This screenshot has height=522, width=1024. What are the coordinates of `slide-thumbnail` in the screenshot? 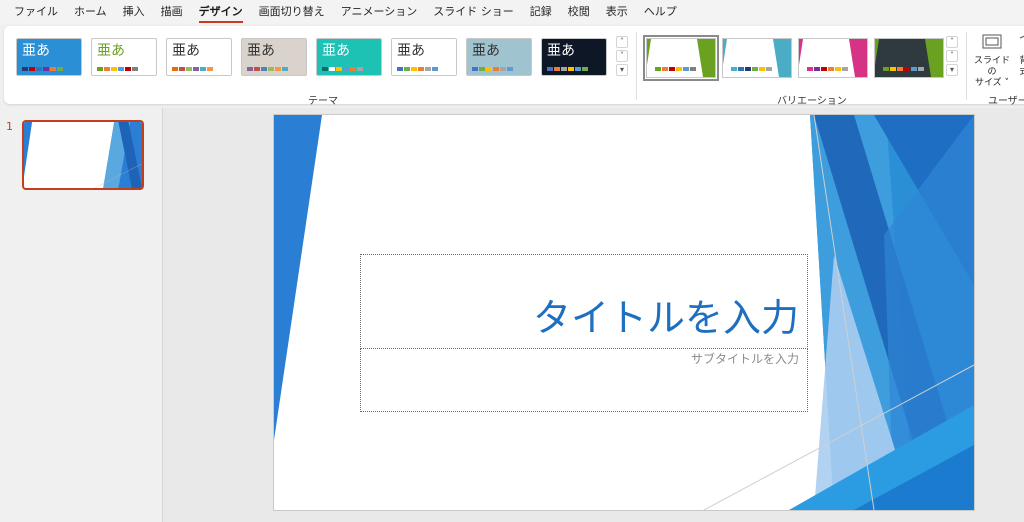 It's located at (83, 155).